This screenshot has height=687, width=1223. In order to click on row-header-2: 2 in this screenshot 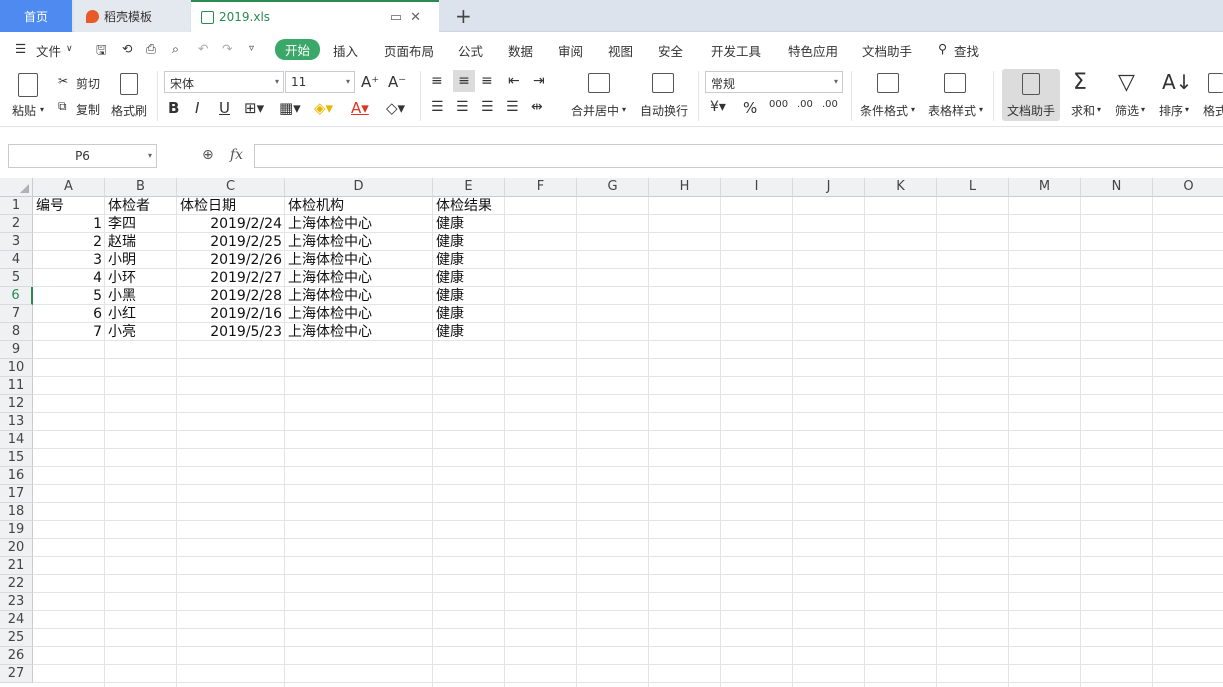, I will do `click(16, 224)`.